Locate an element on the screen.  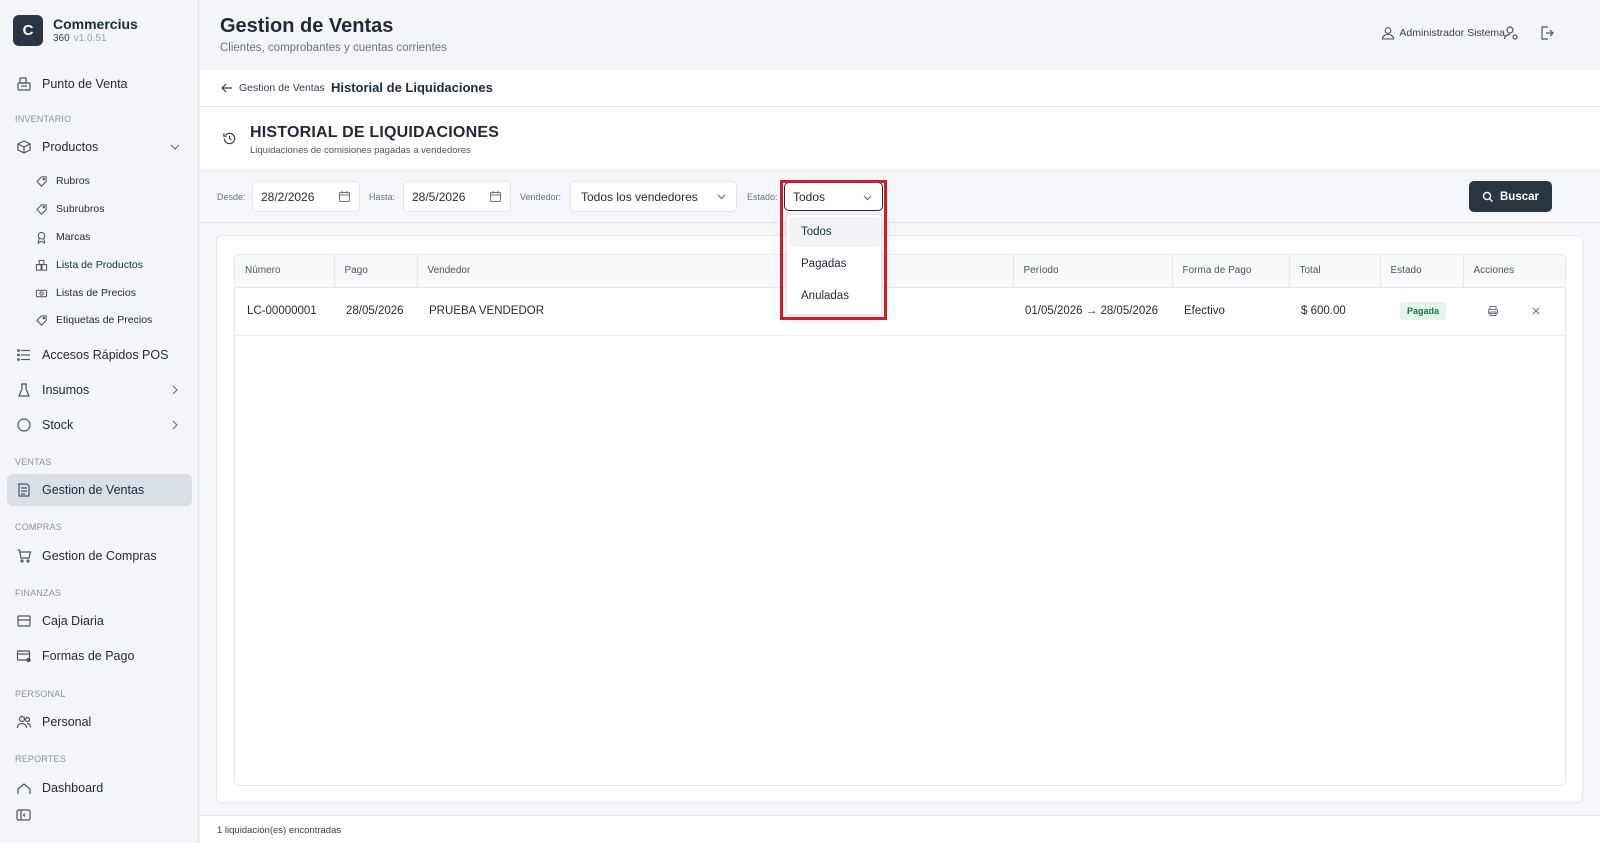
col-estado: Estado is located at coordinates (1422, 271).